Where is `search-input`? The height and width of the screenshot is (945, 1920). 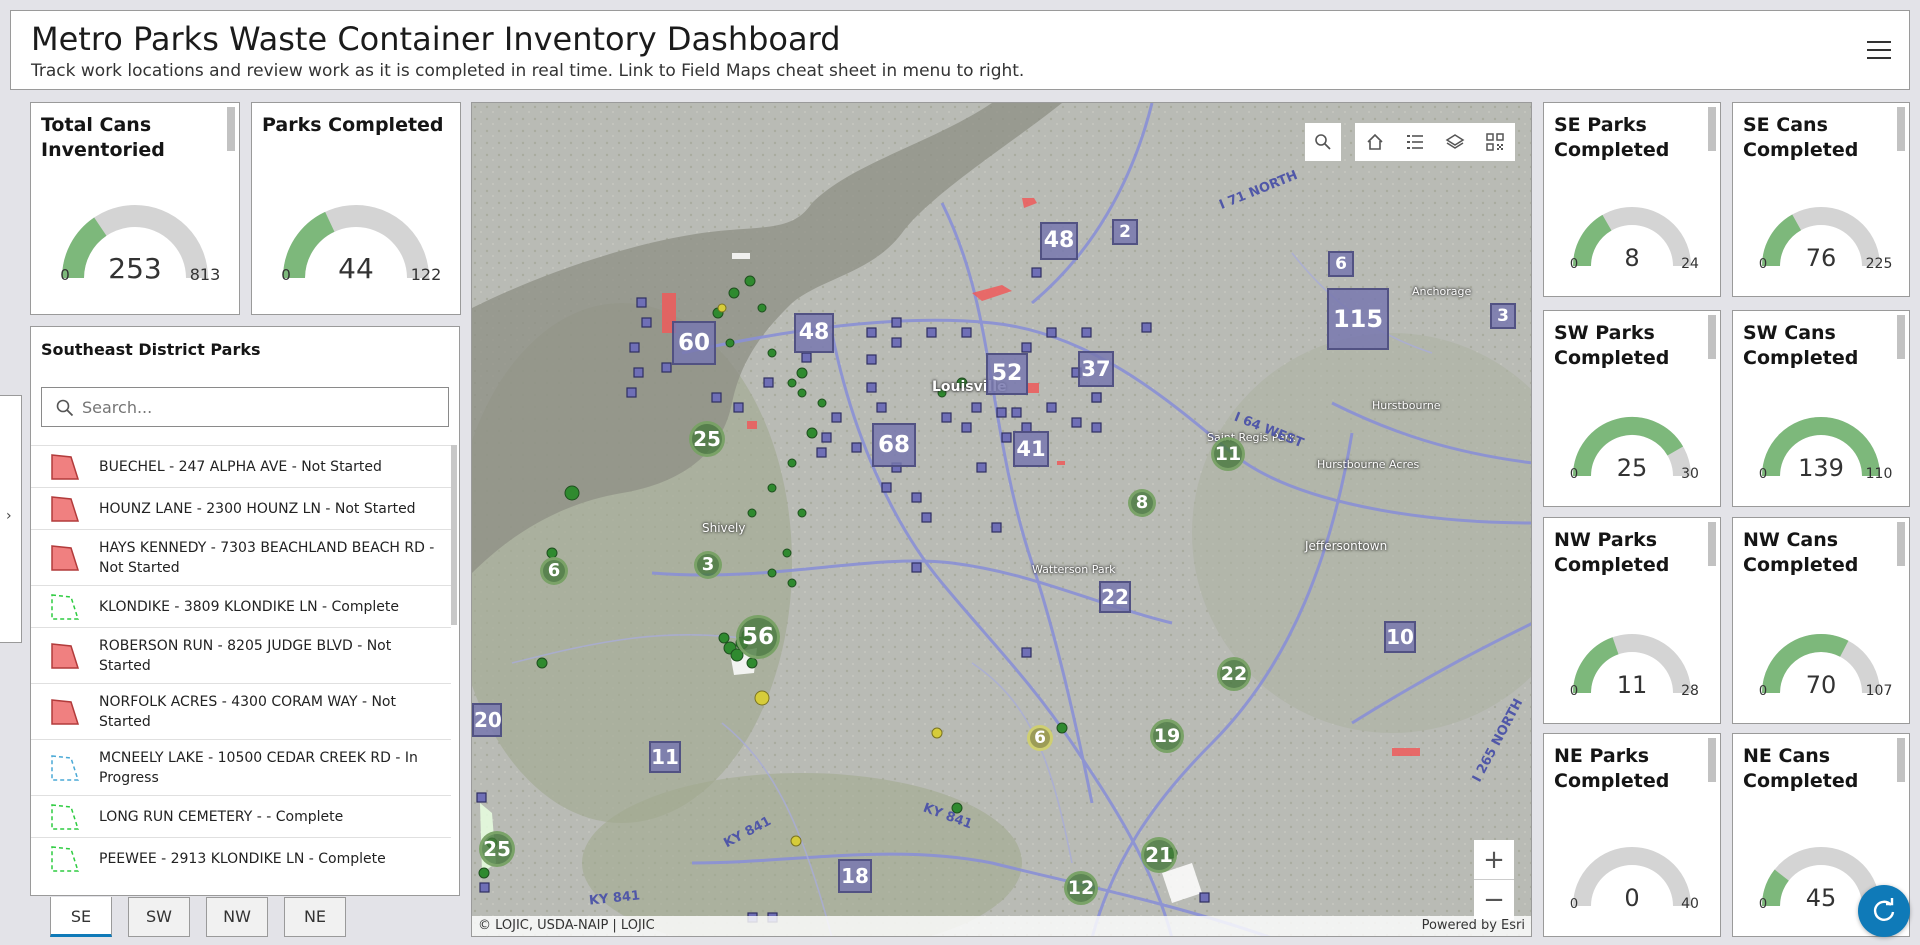
search-input is located at coordinates (257, 407).